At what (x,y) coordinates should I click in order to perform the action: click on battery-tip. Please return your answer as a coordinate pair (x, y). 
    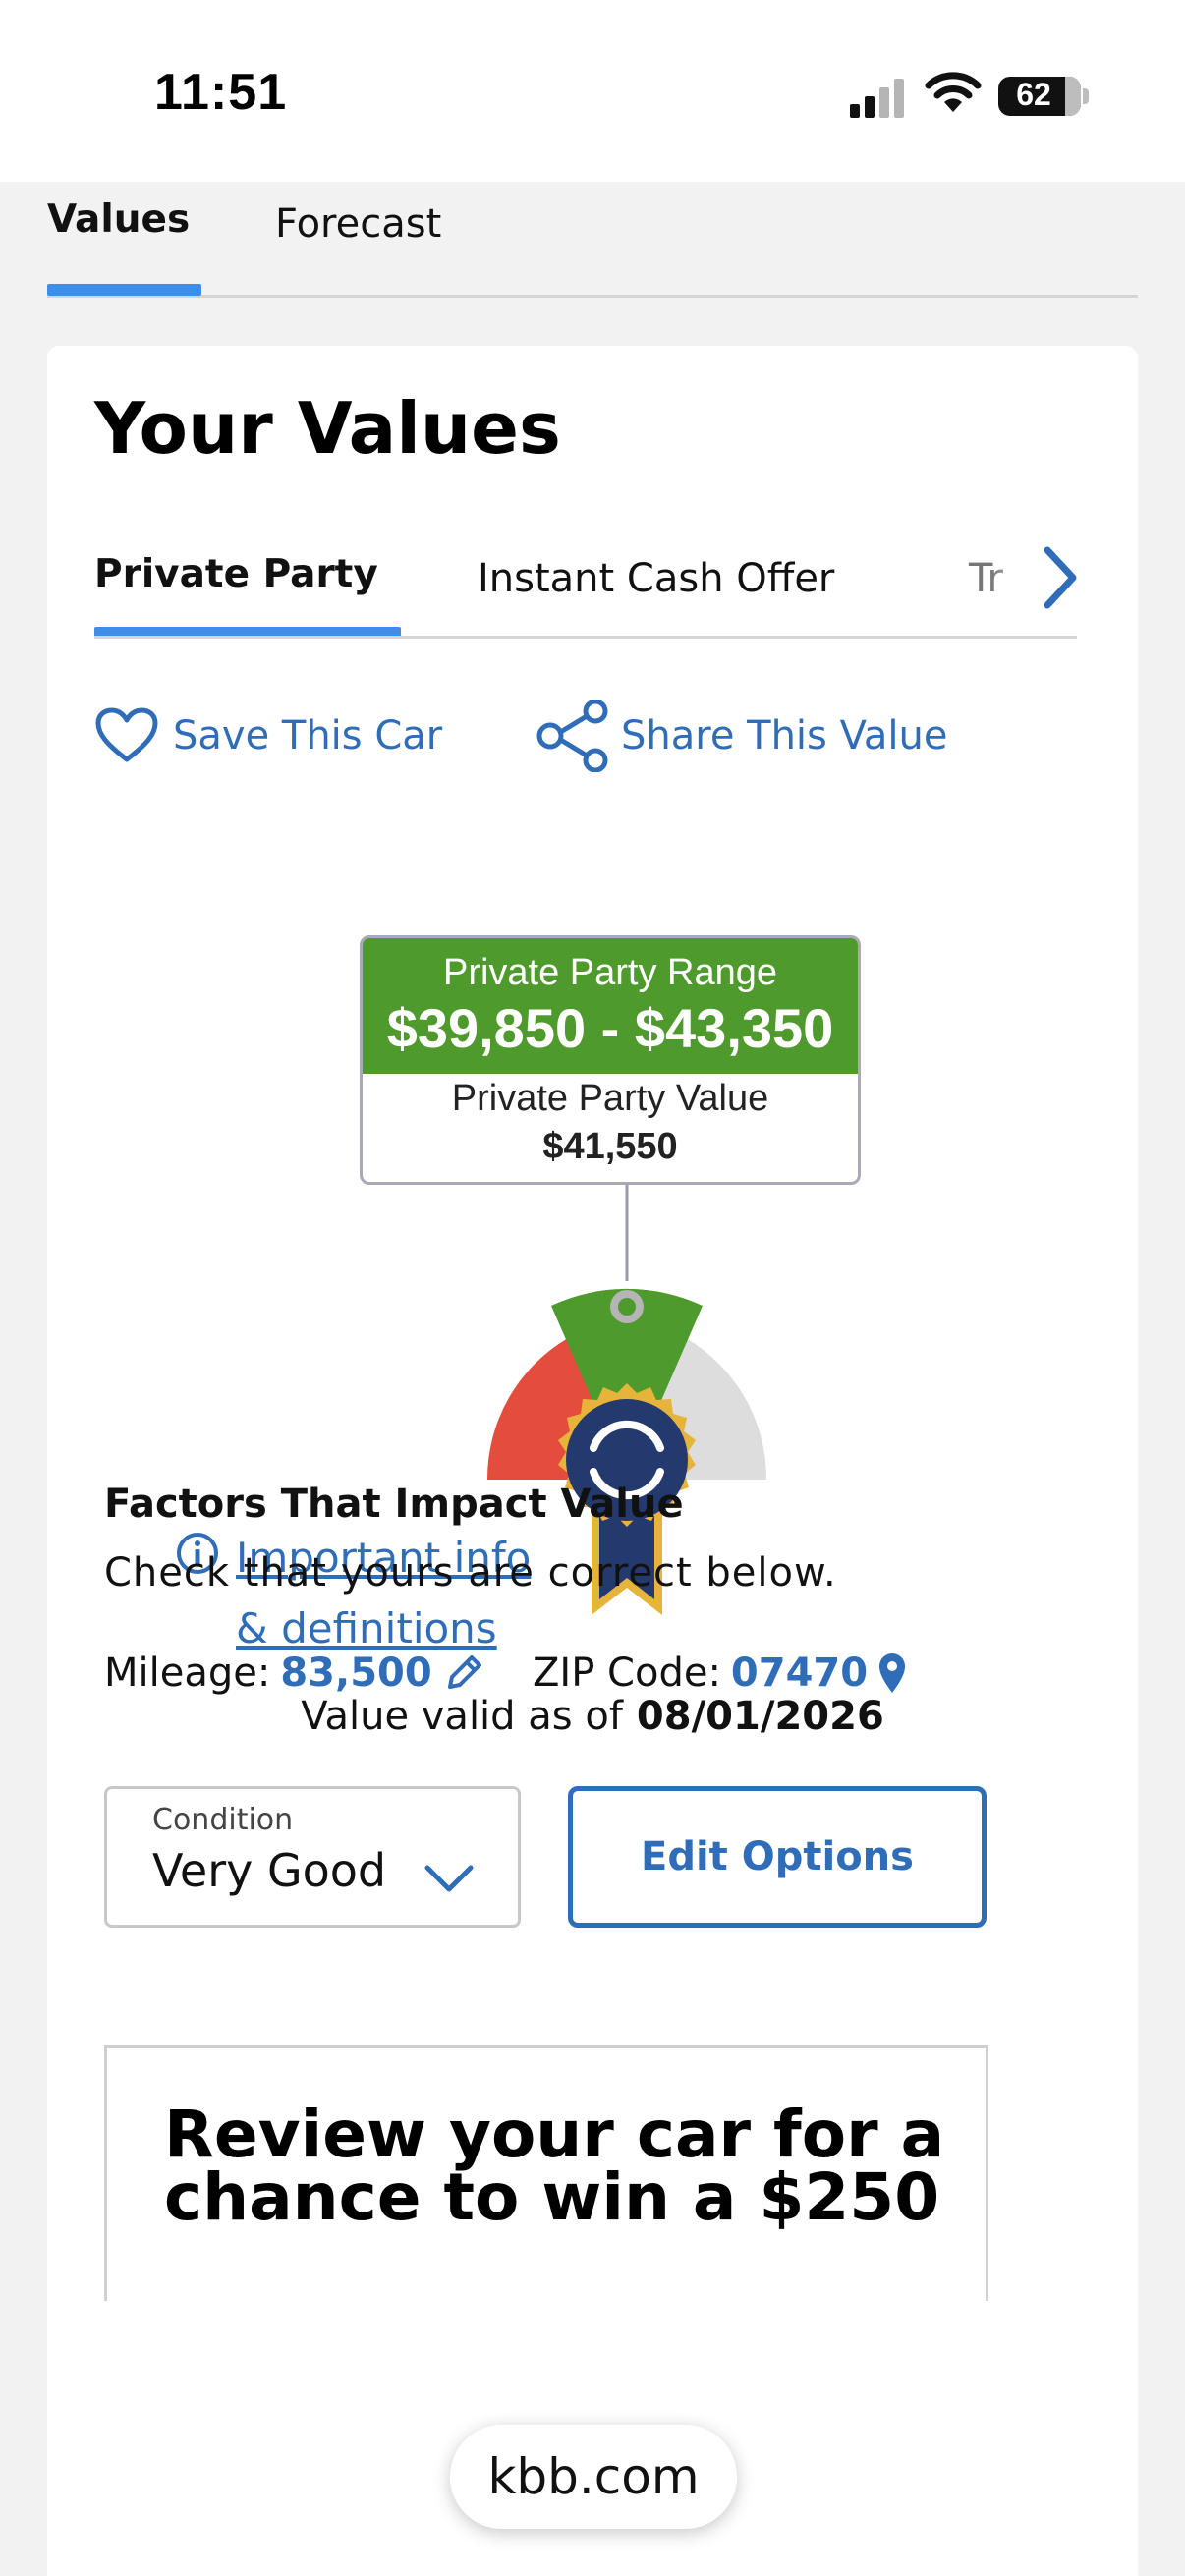
    Looking at the image, I should click on (1086, 96).